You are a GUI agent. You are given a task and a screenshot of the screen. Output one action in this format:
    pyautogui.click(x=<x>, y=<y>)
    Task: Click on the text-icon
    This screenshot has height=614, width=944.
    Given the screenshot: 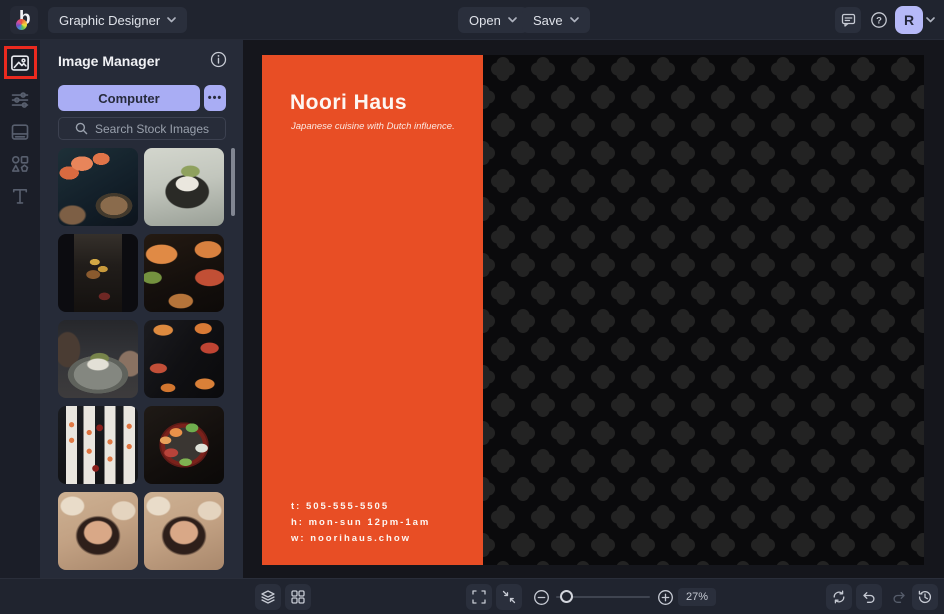 What is the action you would take?
    pyautogui.click(x=20, y=196)
    